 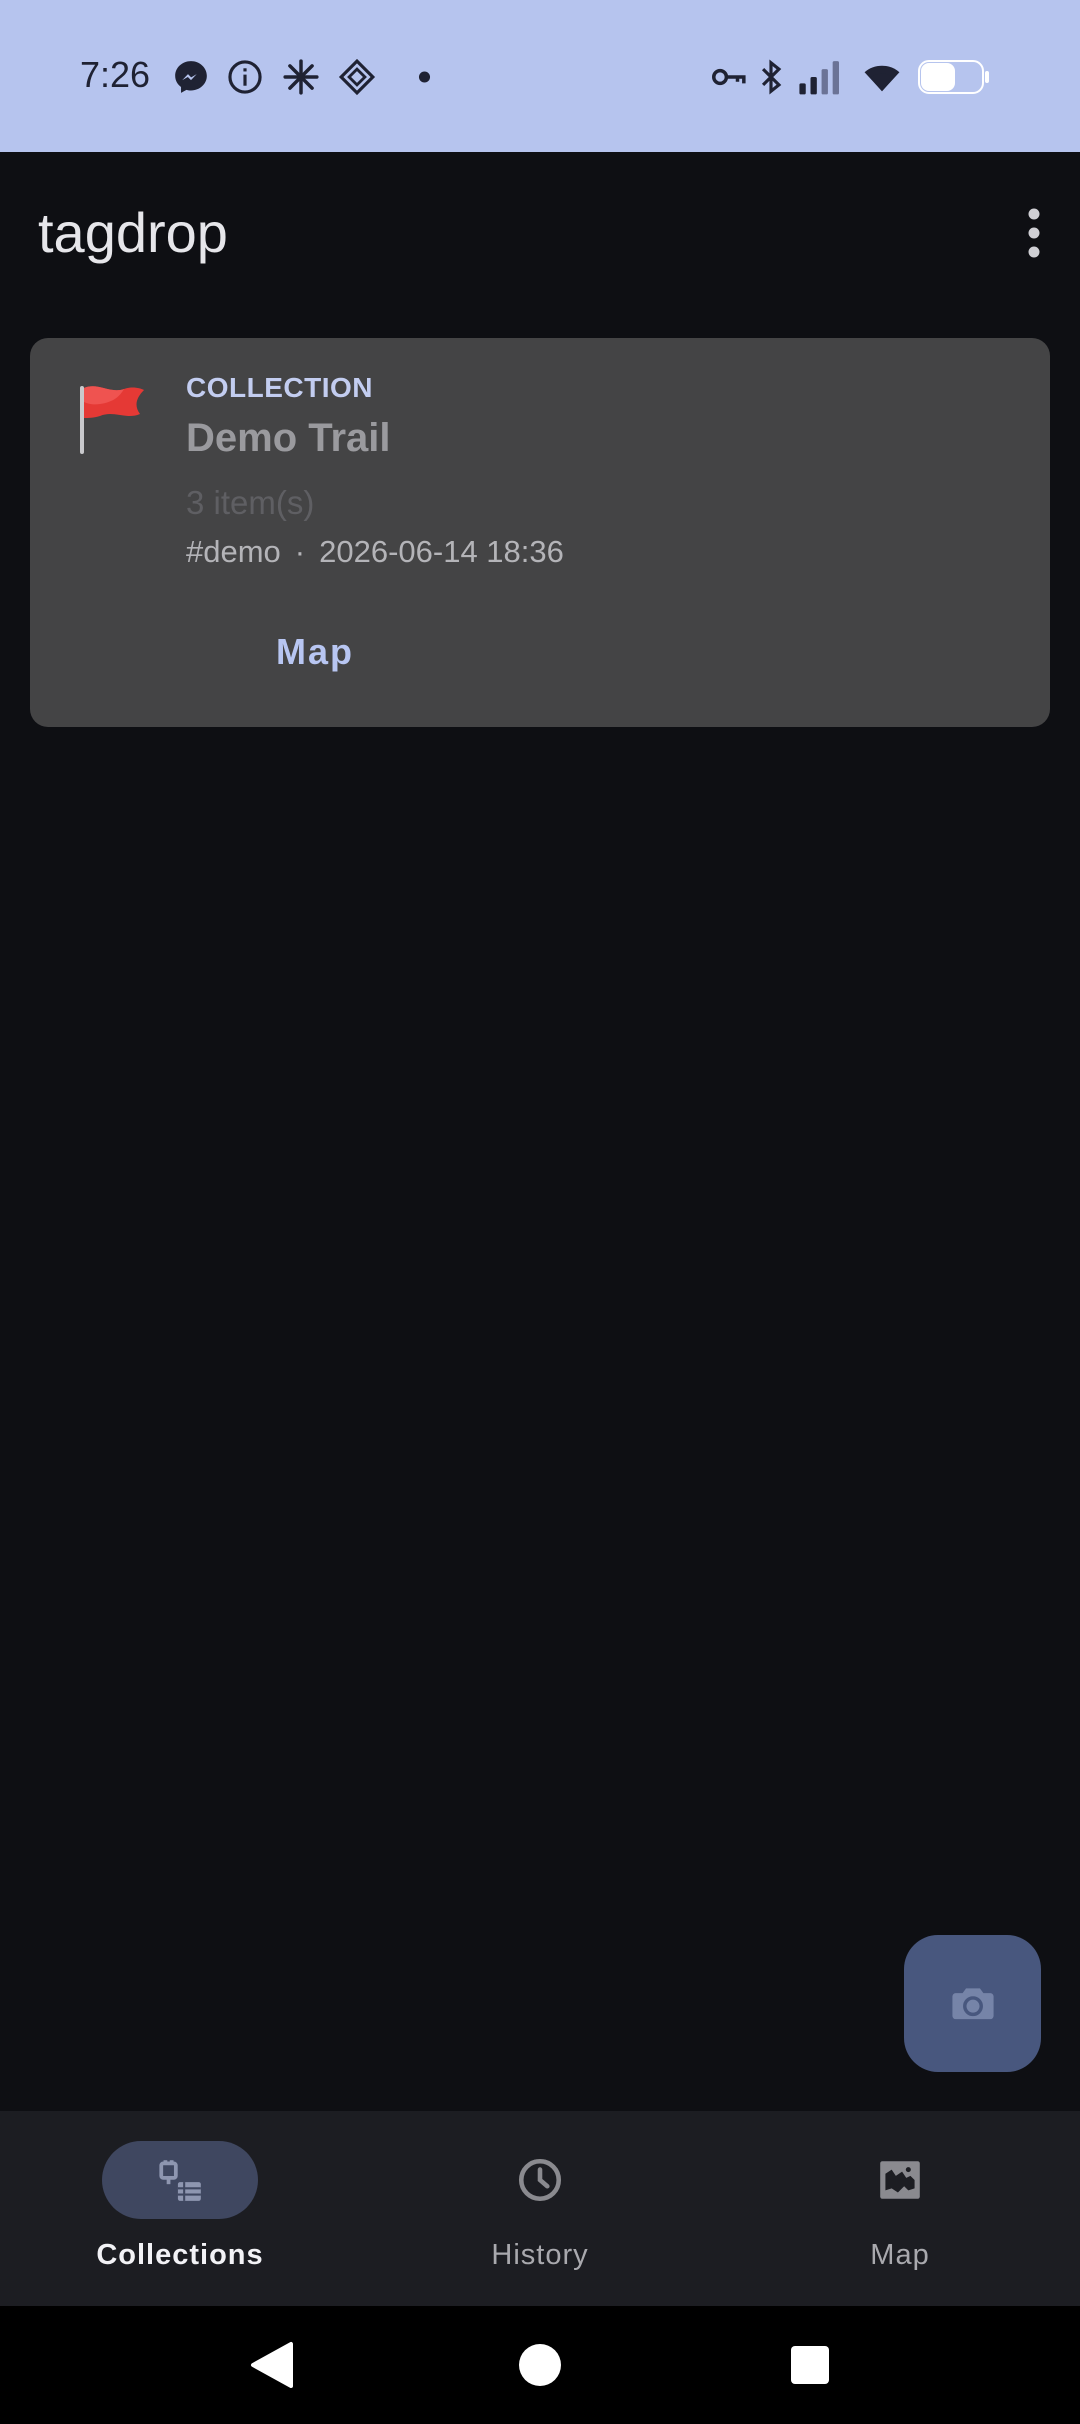 I want to click on nav-item-map: Map, so click(x=900, y=2208).